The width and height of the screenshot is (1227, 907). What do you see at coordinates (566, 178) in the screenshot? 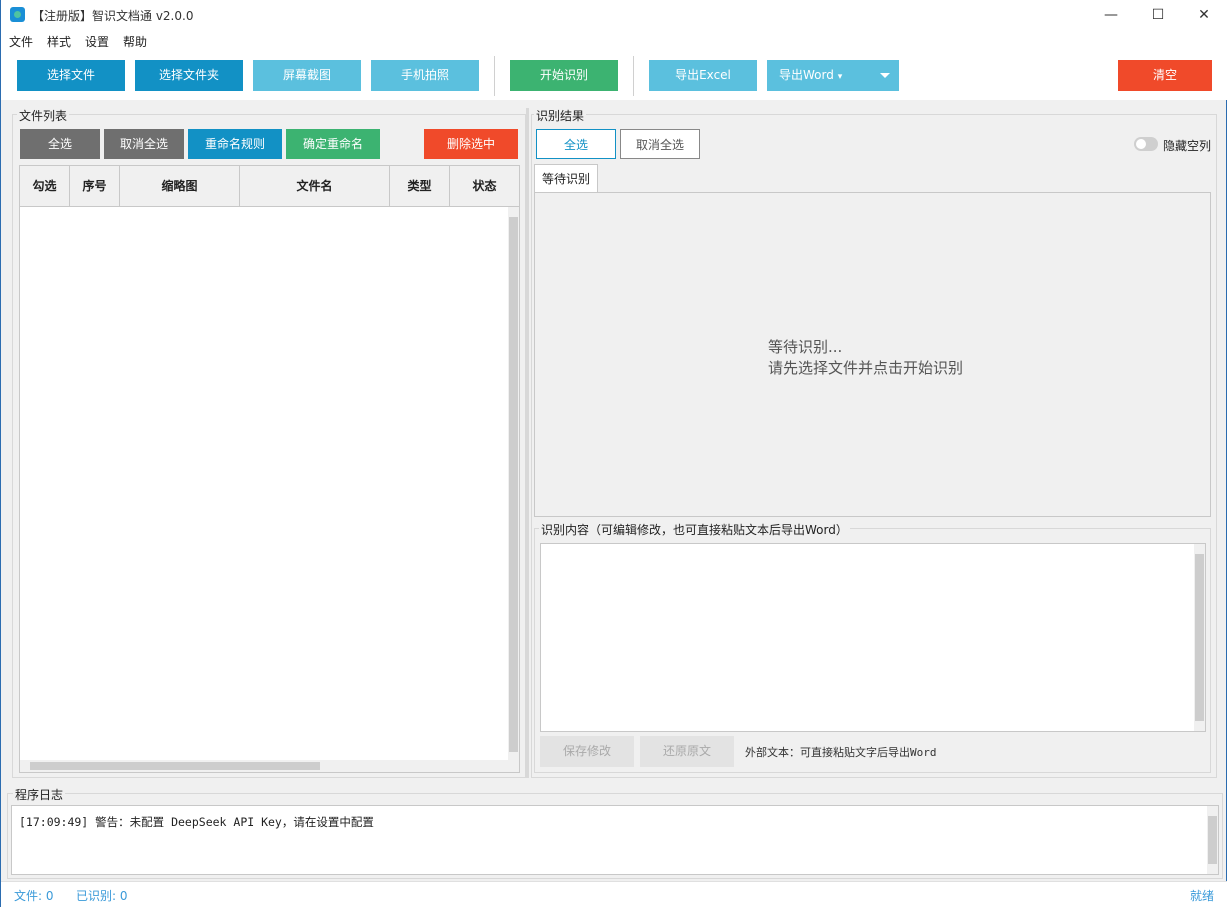
I see `tab-waiting: 等待识别` at bounding box center [566, 178].